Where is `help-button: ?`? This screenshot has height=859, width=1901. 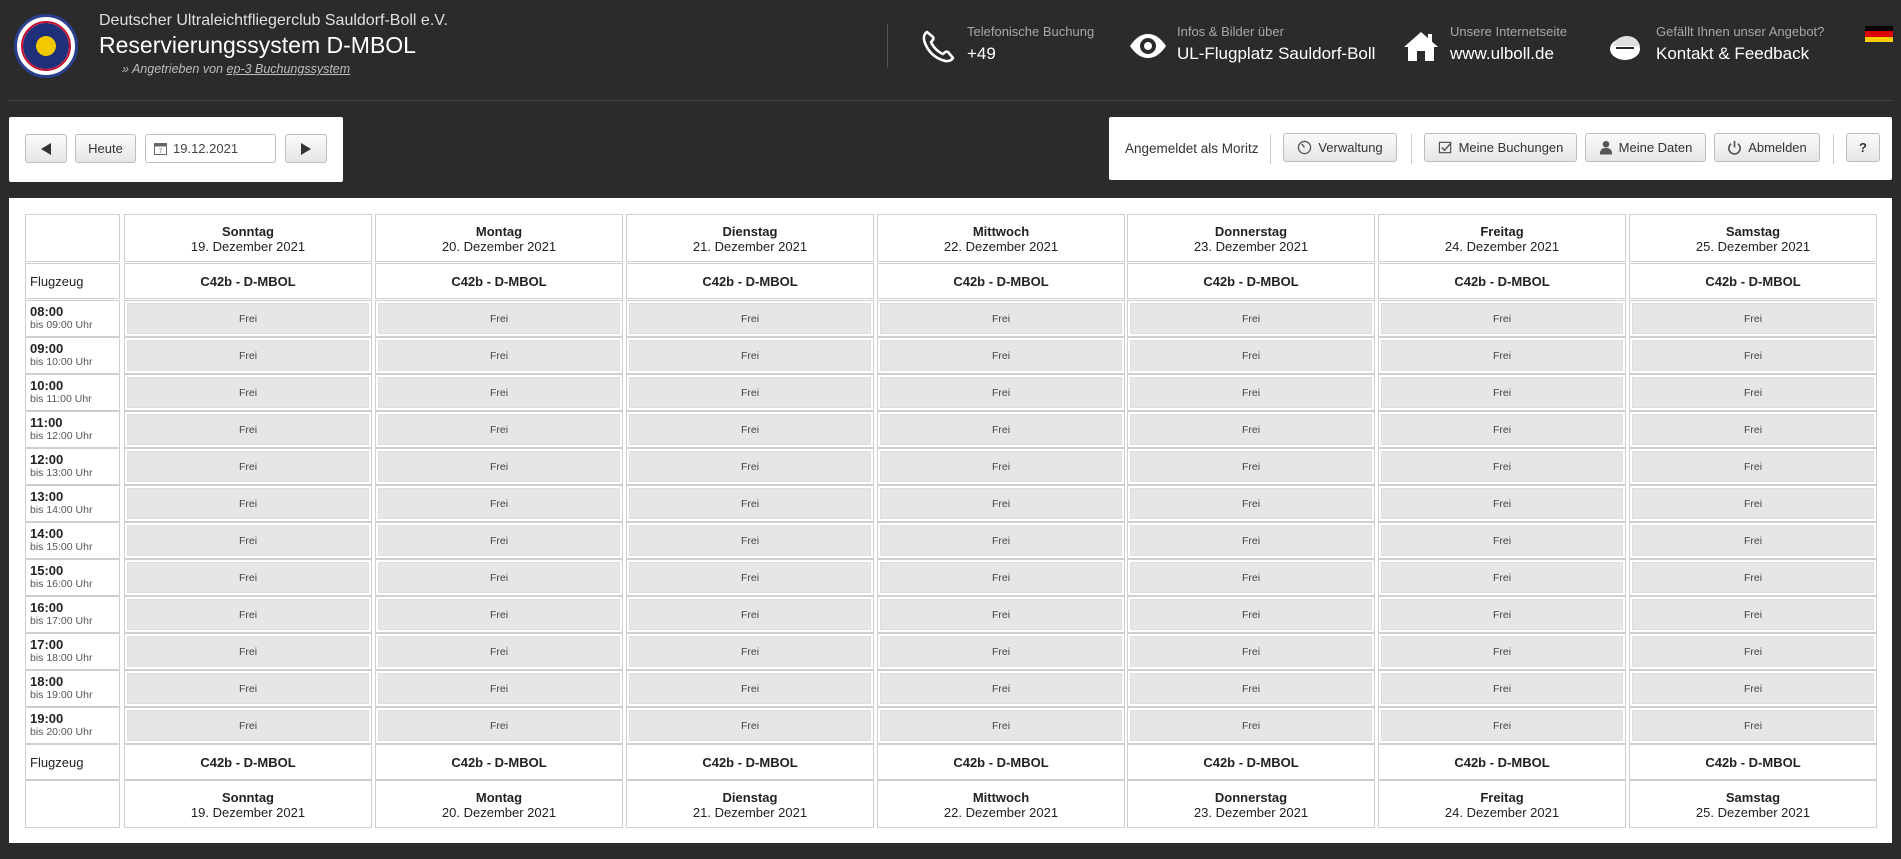 help-button: ? is located at coordinates (1863, 147).